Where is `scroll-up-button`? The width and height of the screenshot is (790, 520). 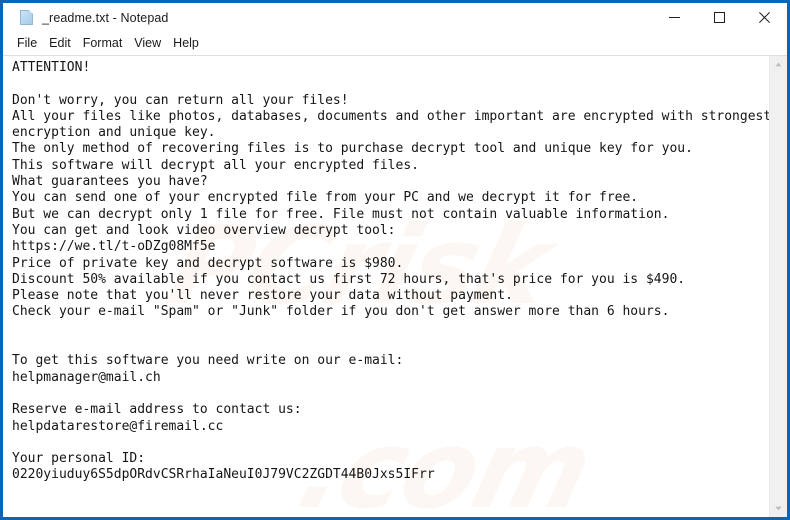 scroll-up-button is located at coordinates (778, 64).